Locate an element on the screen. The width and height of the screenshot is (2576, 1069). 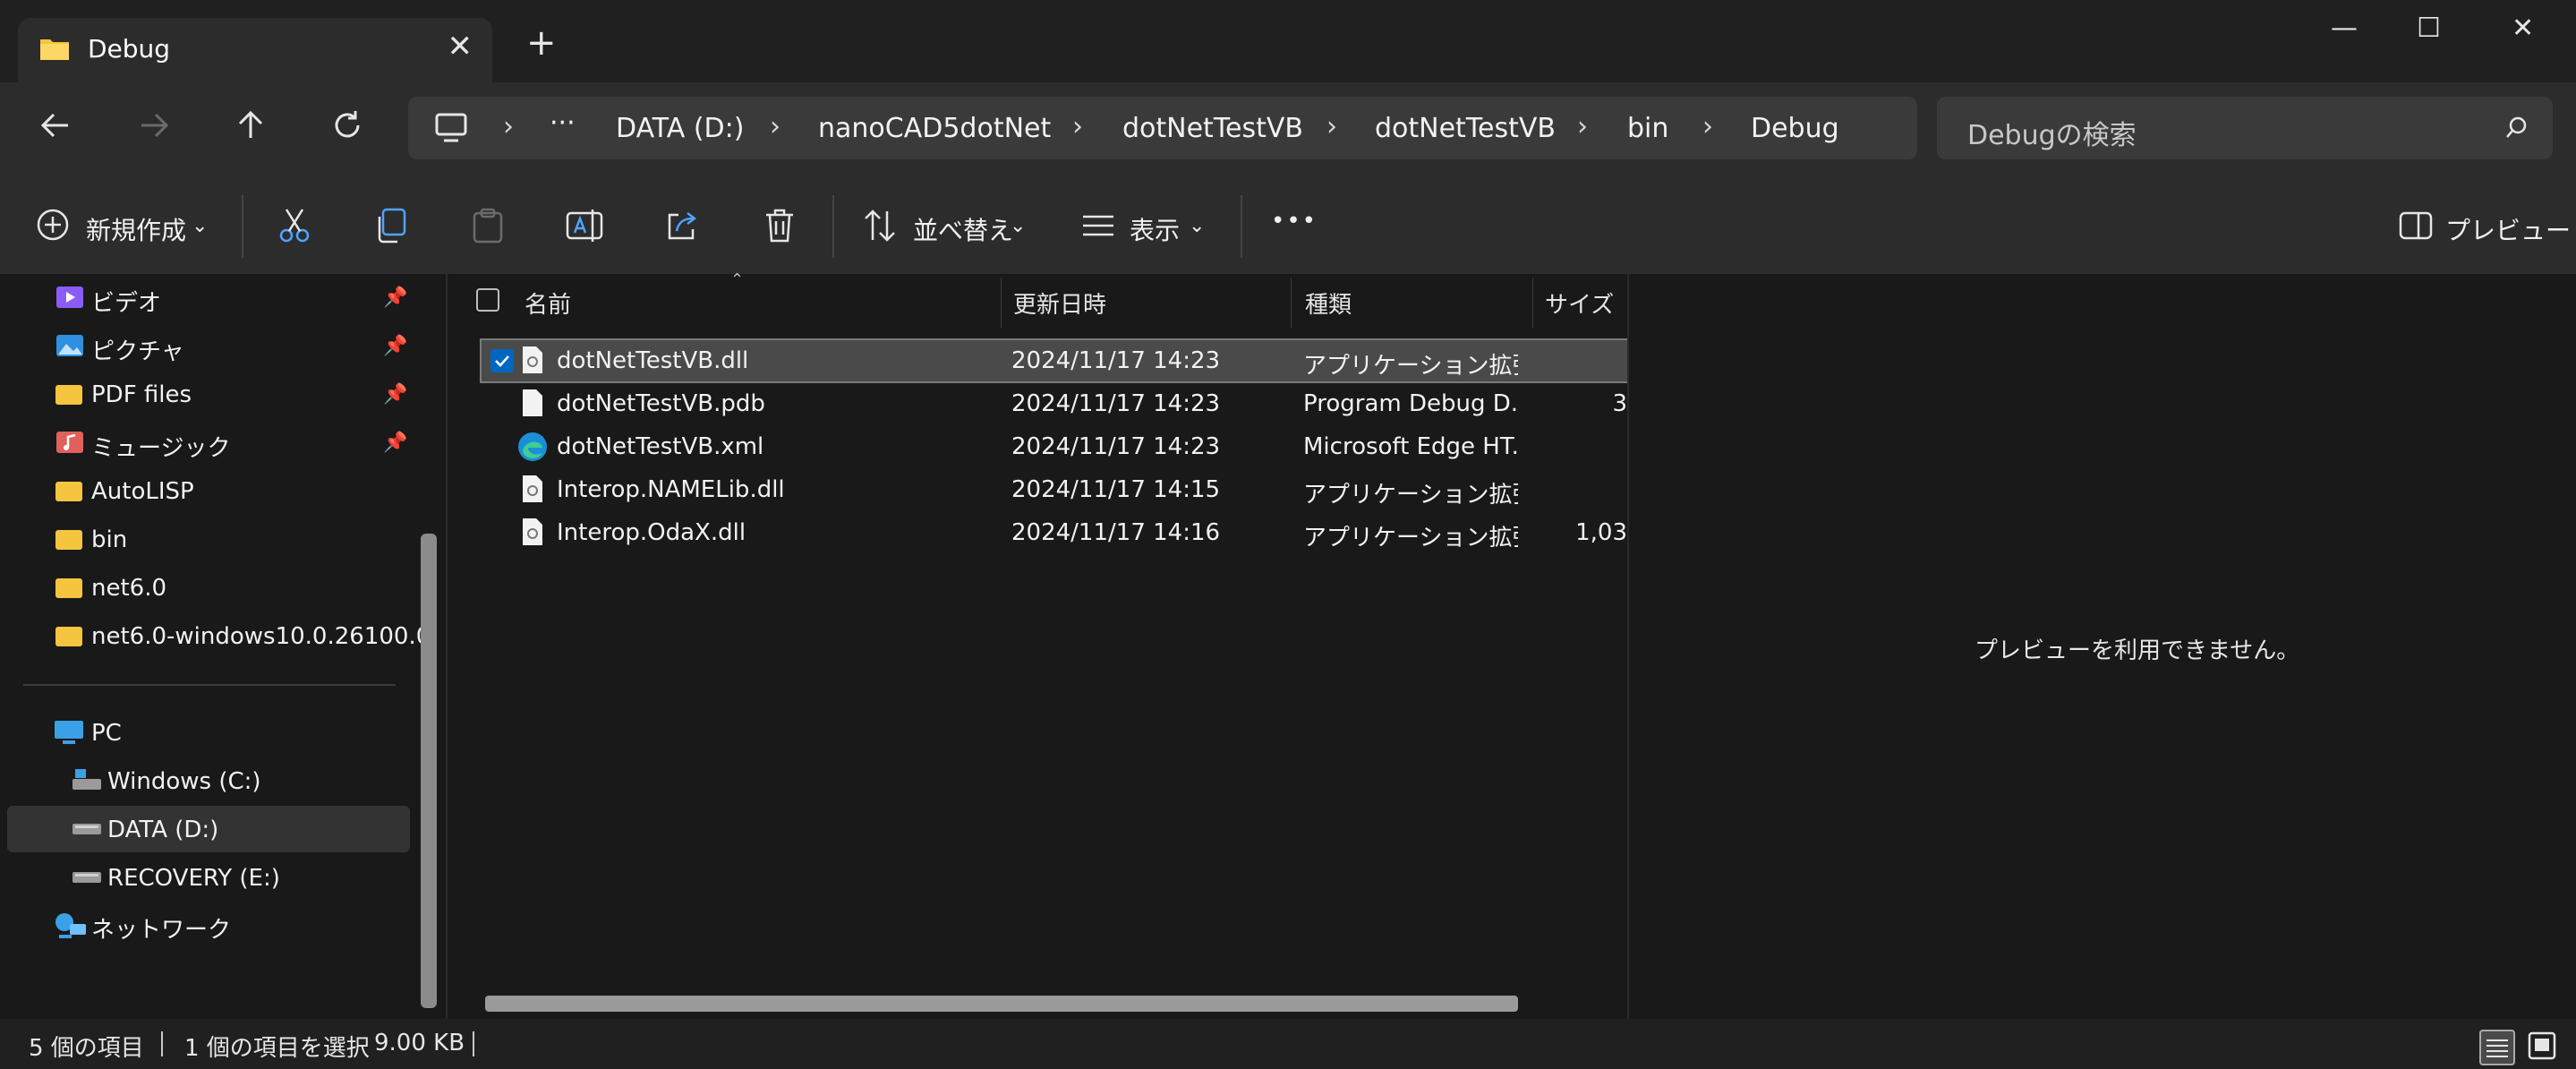
view-button: 表示 is located at coordinates (1155, 229).